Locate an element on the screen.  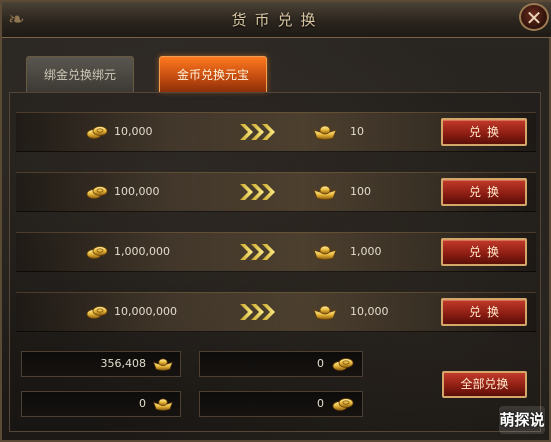
exchange-row: 100,000 100 兑换 is located at coordinates (276, 192).